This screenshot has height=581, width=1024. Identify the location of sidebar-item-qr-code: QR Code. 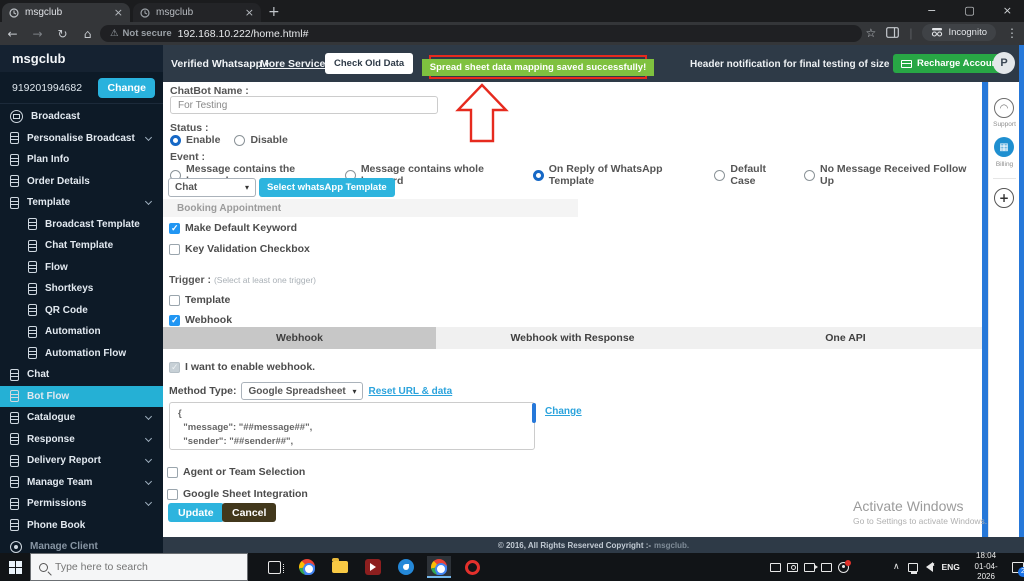
(81, 311).